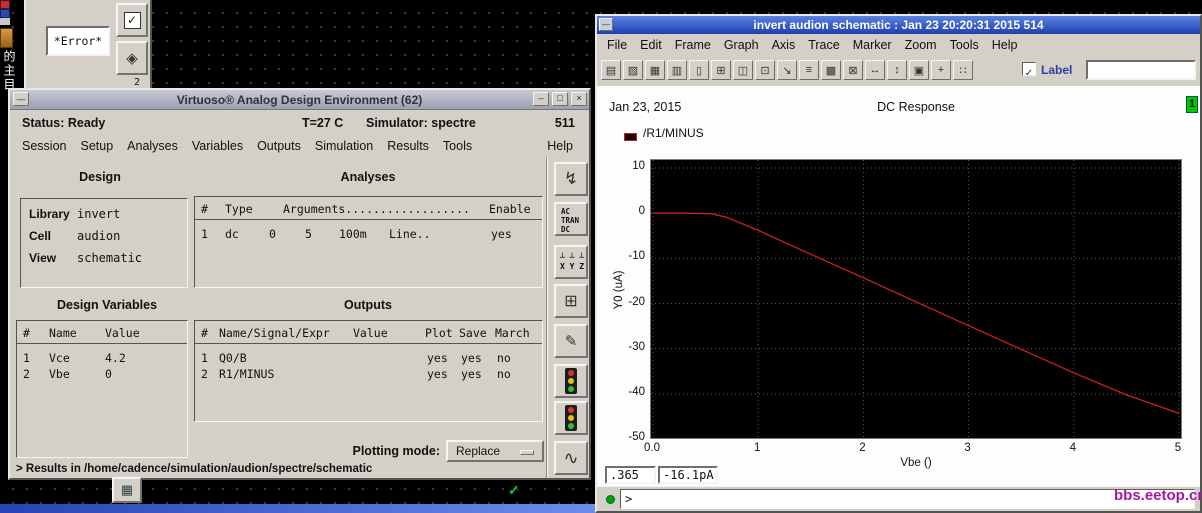 This screenshot has height=513, width=1202. I want to click on analysis-row-cell: Line.., so click(410, 234).